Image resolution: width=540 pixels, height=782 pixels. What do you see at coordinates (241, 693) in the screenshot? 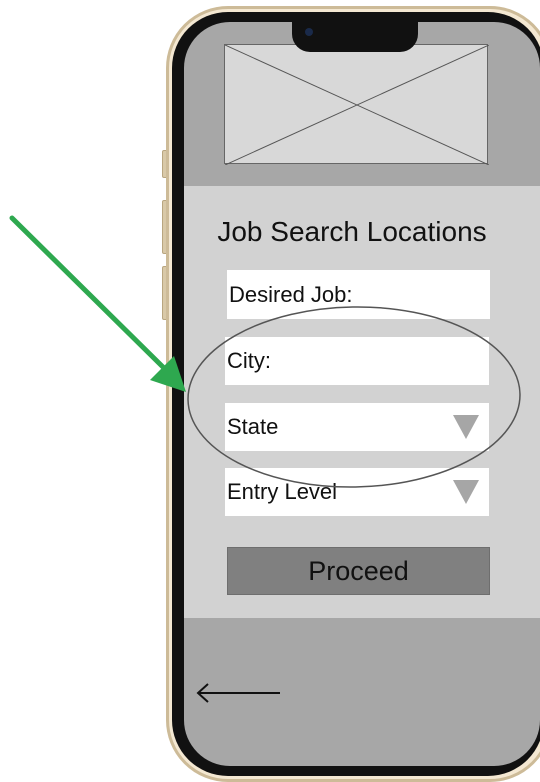
I see `back-arrow-icon` at bounding box center [241, 693].